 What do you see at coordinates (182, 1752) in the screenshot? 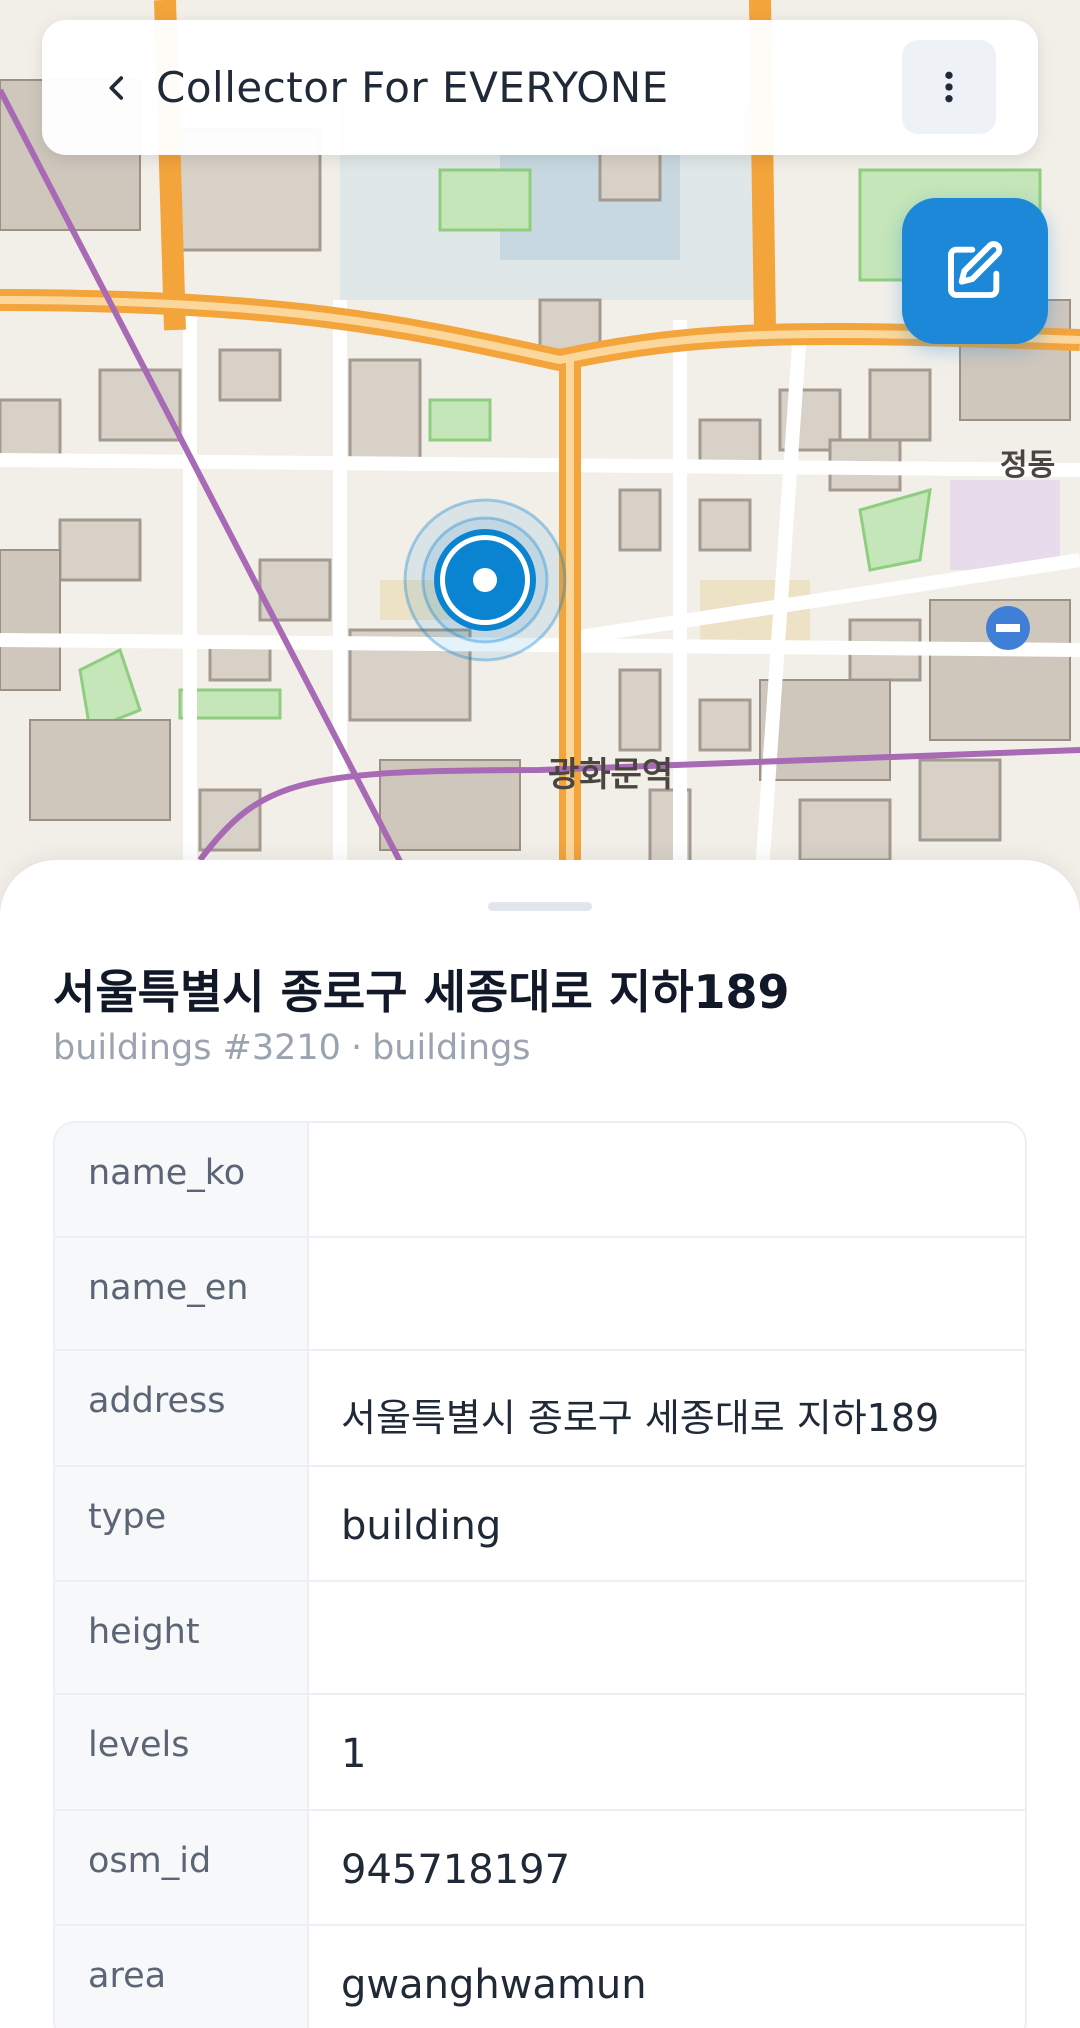
I see `property-key: levels` at bounding box center [182, 1752].